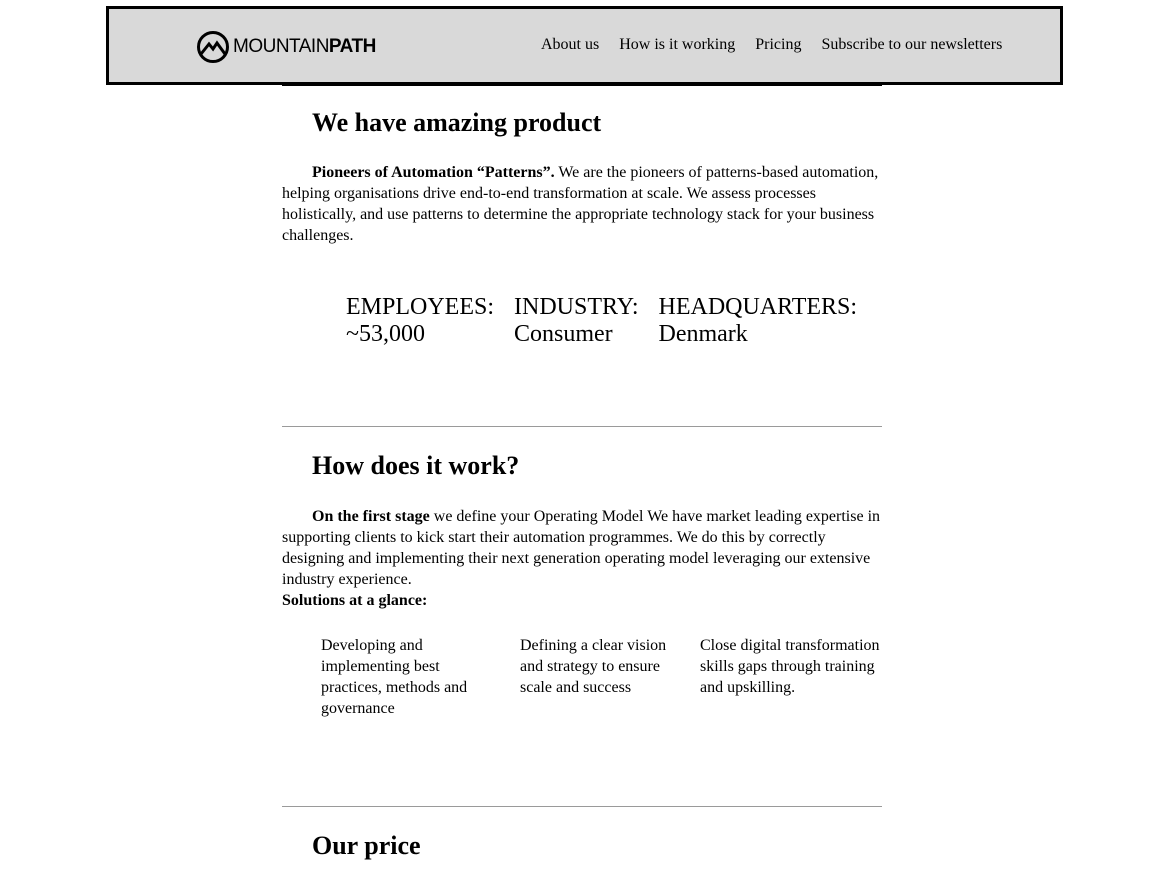  I want to click on nav-how-is-it-working: How is it working, so click(677, 45).